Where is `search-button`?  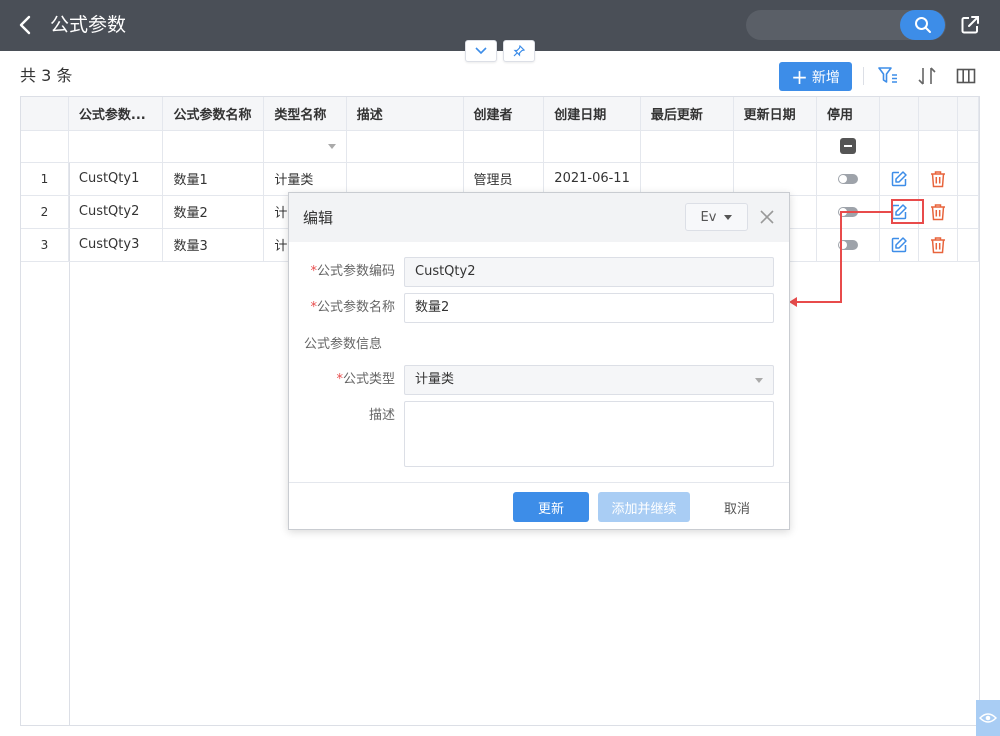
search-button is located at coordinates (922, 25).